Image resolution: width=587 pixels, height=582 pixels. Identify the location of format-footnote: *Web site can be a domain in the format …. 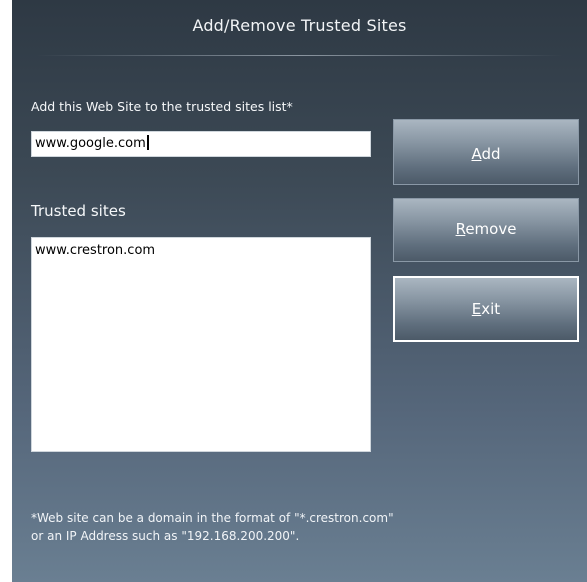
(212, 527).